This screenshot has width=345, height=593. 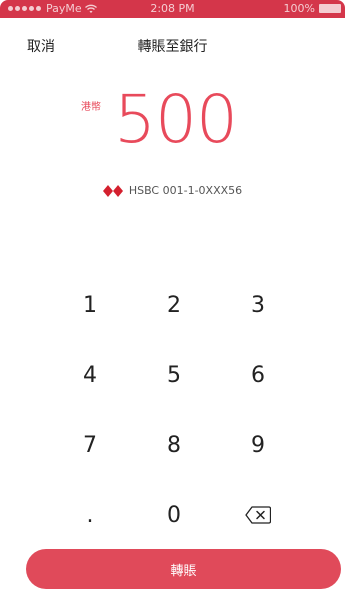 What do you see at coordinates (91, 107) in the screenshot?
I see `currency-label: 港幣` at bounding box center [91, 107].